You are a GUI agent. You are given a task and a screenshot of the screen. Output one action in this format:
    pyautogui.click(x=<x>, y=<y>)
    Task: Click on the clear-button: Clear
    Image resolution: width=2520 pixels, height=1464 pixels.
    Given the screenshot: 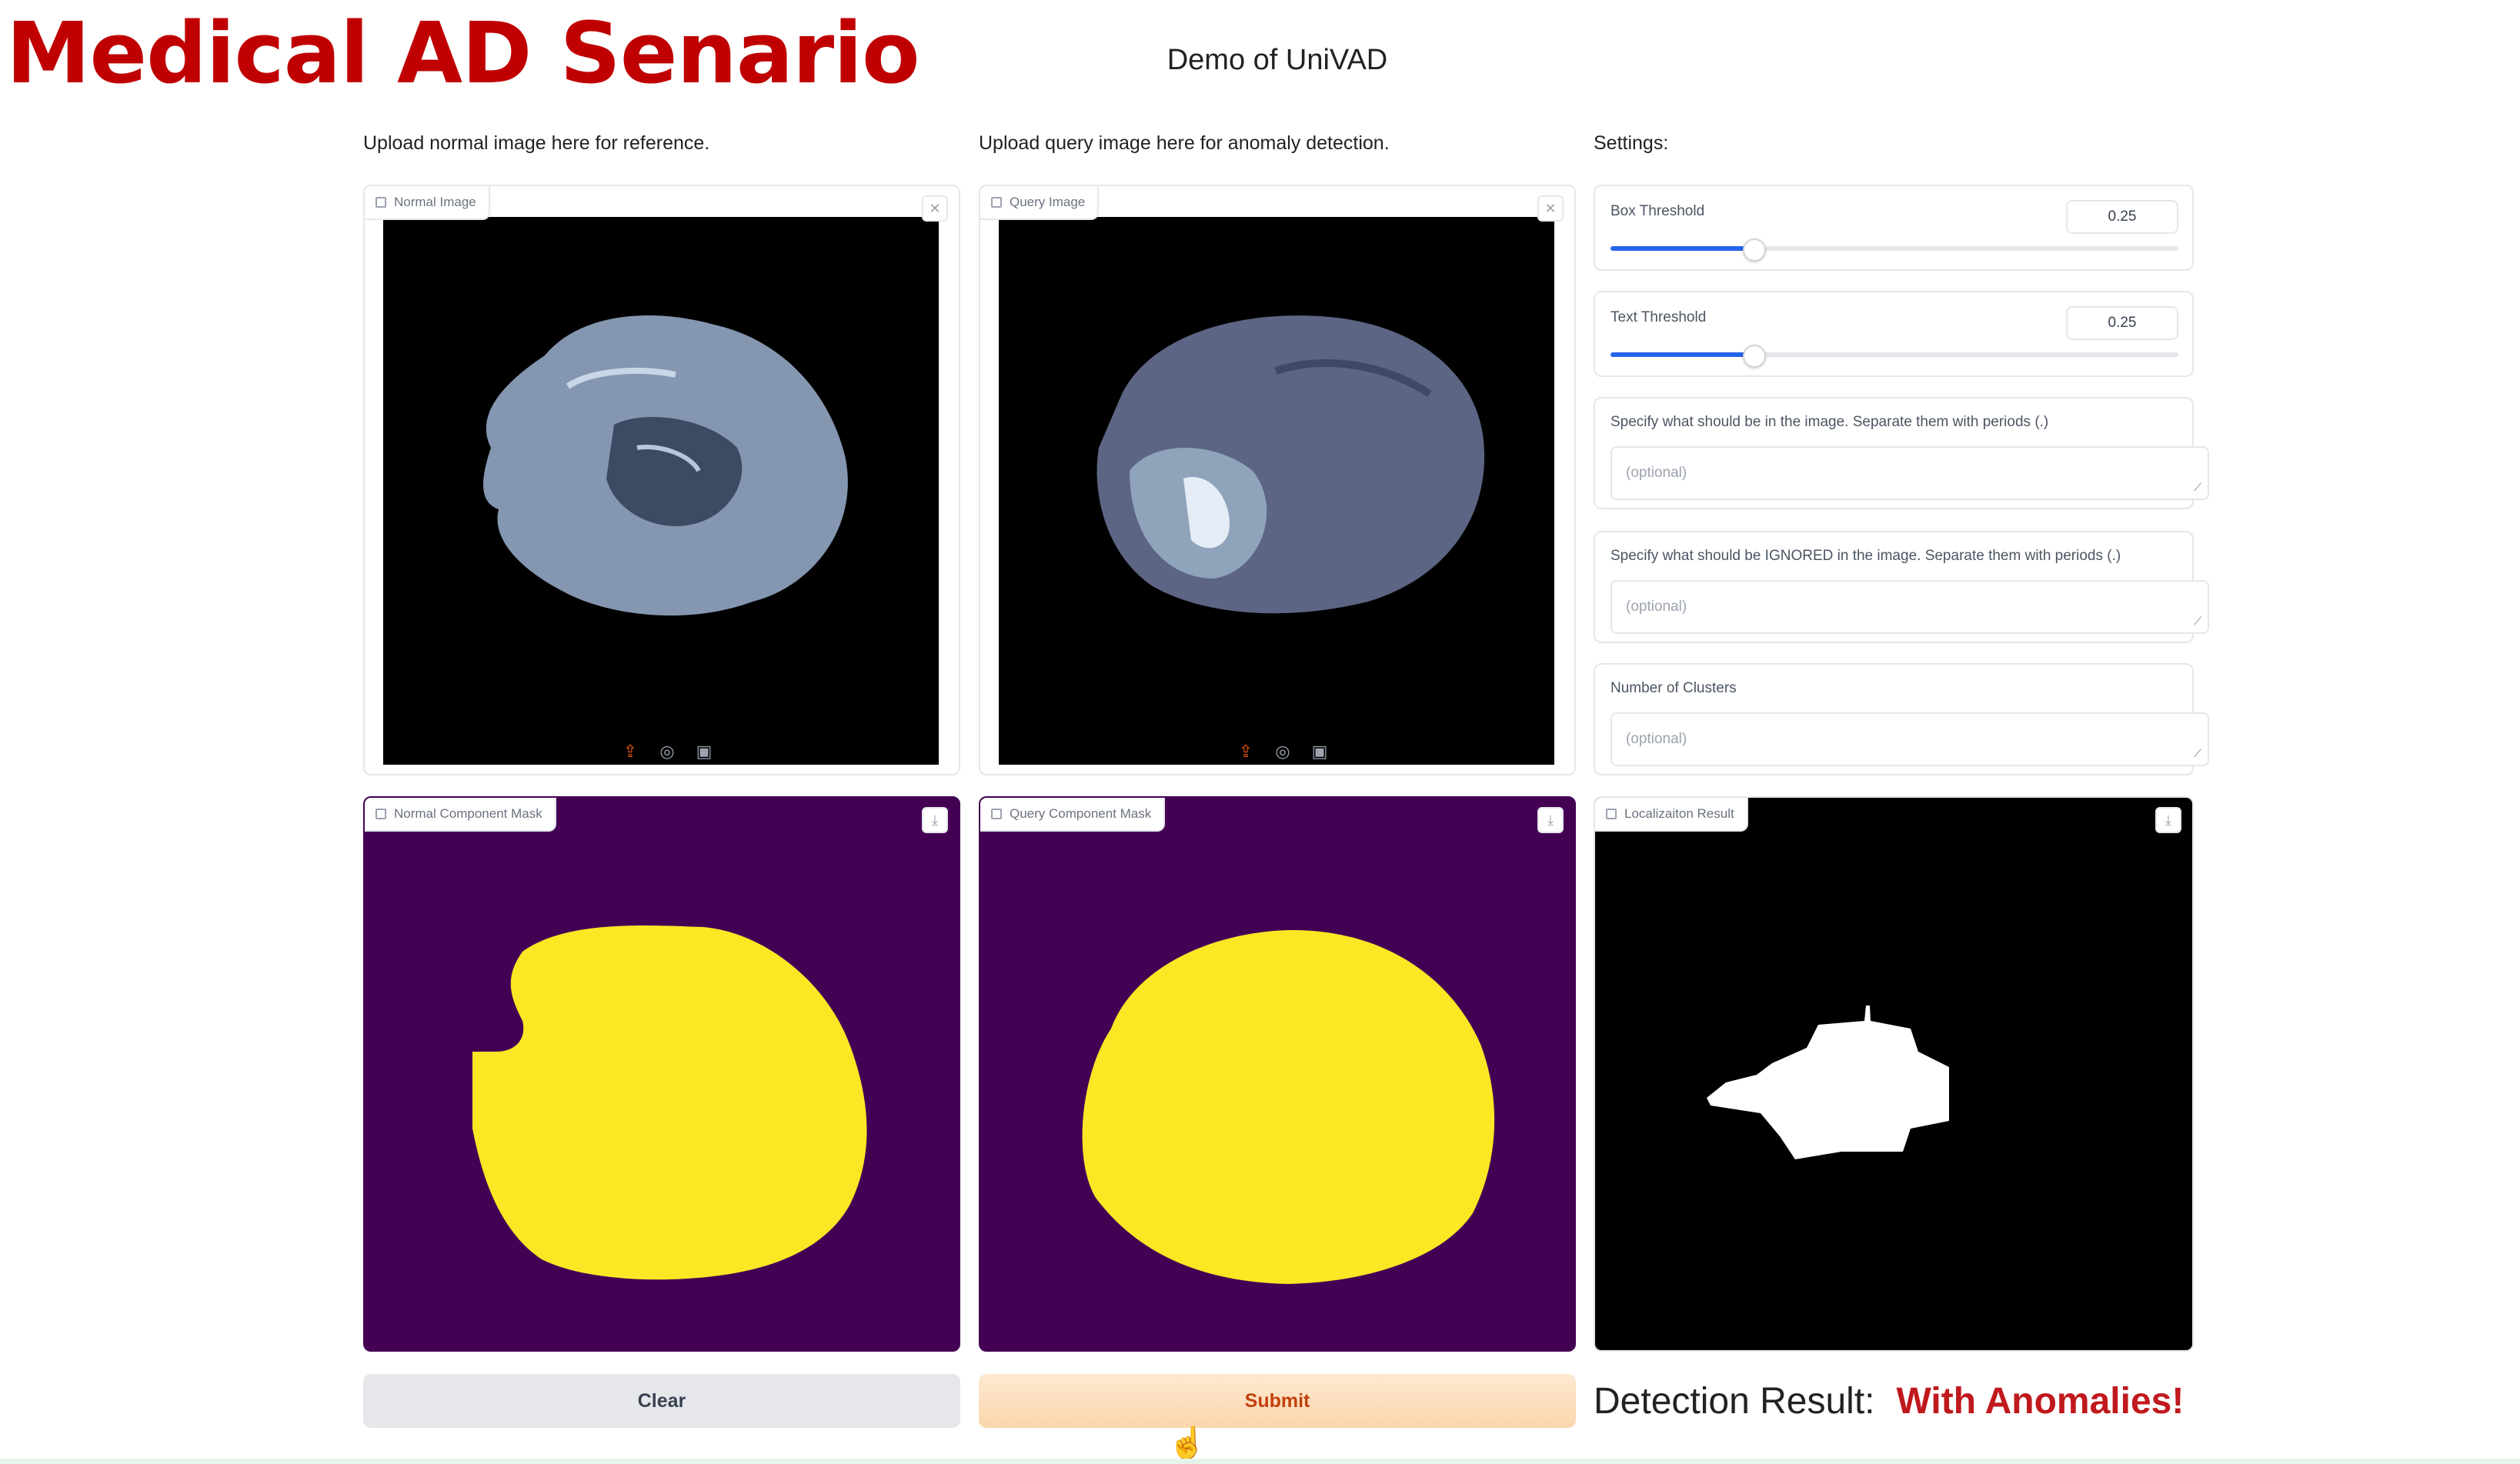 What is the action you would take?
    pyautogui.click(x=661, y=1401)
    